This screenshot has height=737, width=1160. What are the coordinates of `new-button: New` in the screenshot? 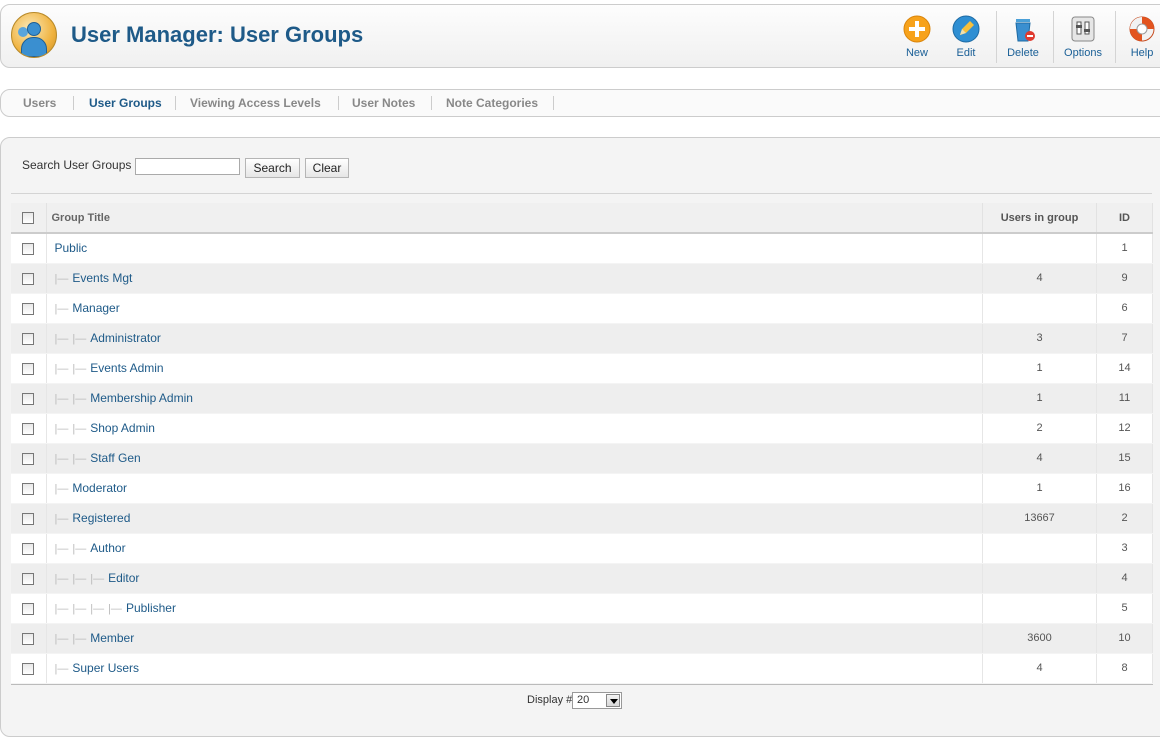 It's located at (917, 39).